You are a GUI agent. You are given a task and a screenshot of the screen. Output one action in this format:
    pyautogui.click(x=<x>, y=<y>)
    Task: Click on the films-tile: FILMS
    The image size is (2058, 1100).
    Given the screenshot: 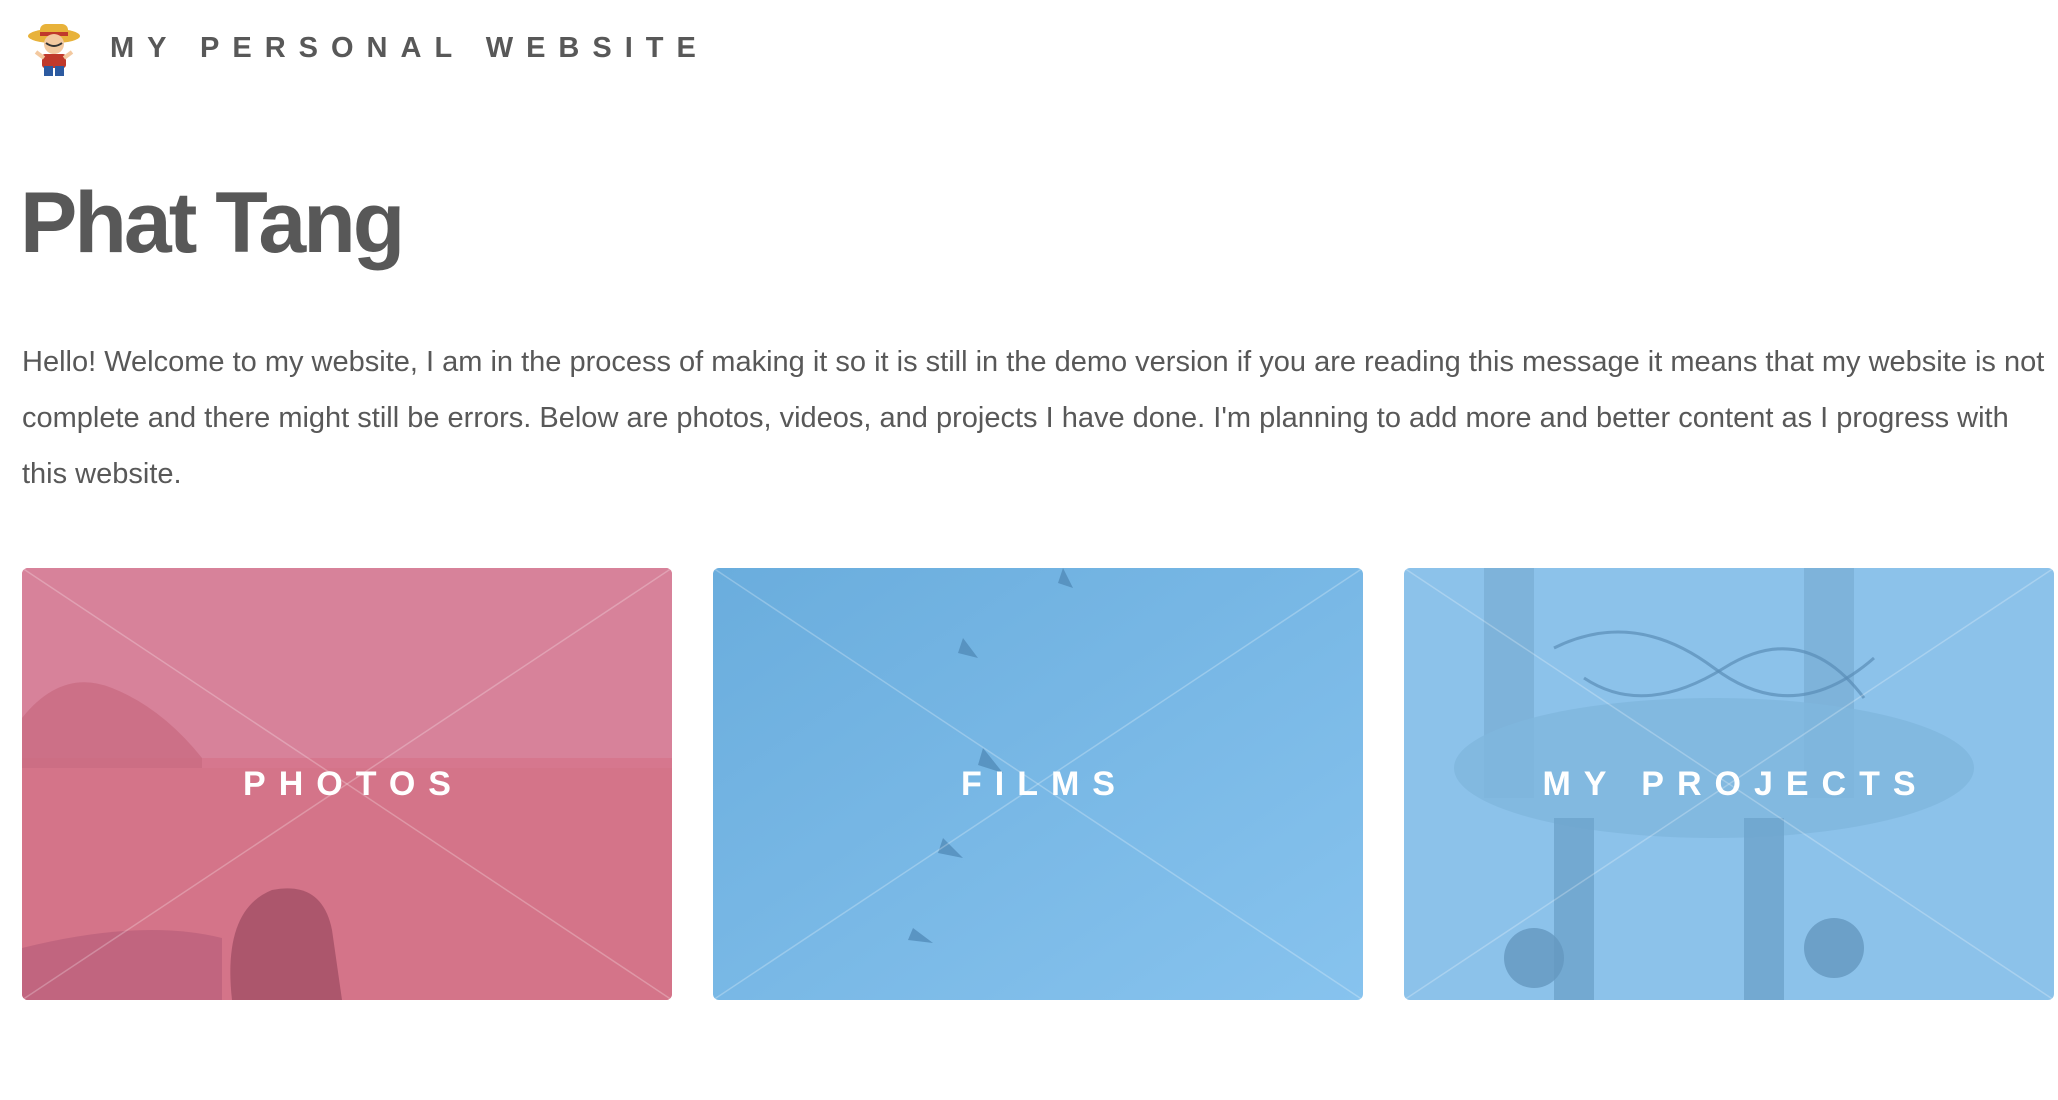 What is the action you would take?
    pyautogui.click(x=1038, y=784)
    